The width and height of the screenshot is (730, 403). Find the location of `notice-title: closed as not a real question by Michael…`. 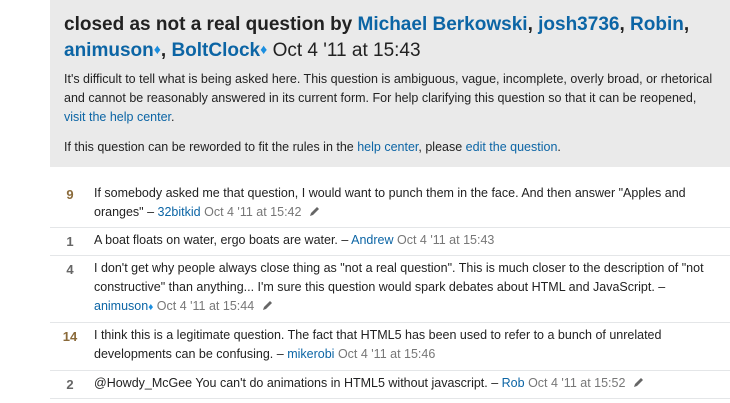

notice-title: closed as not a real question by Michael… is located at coordinates (377, 37).